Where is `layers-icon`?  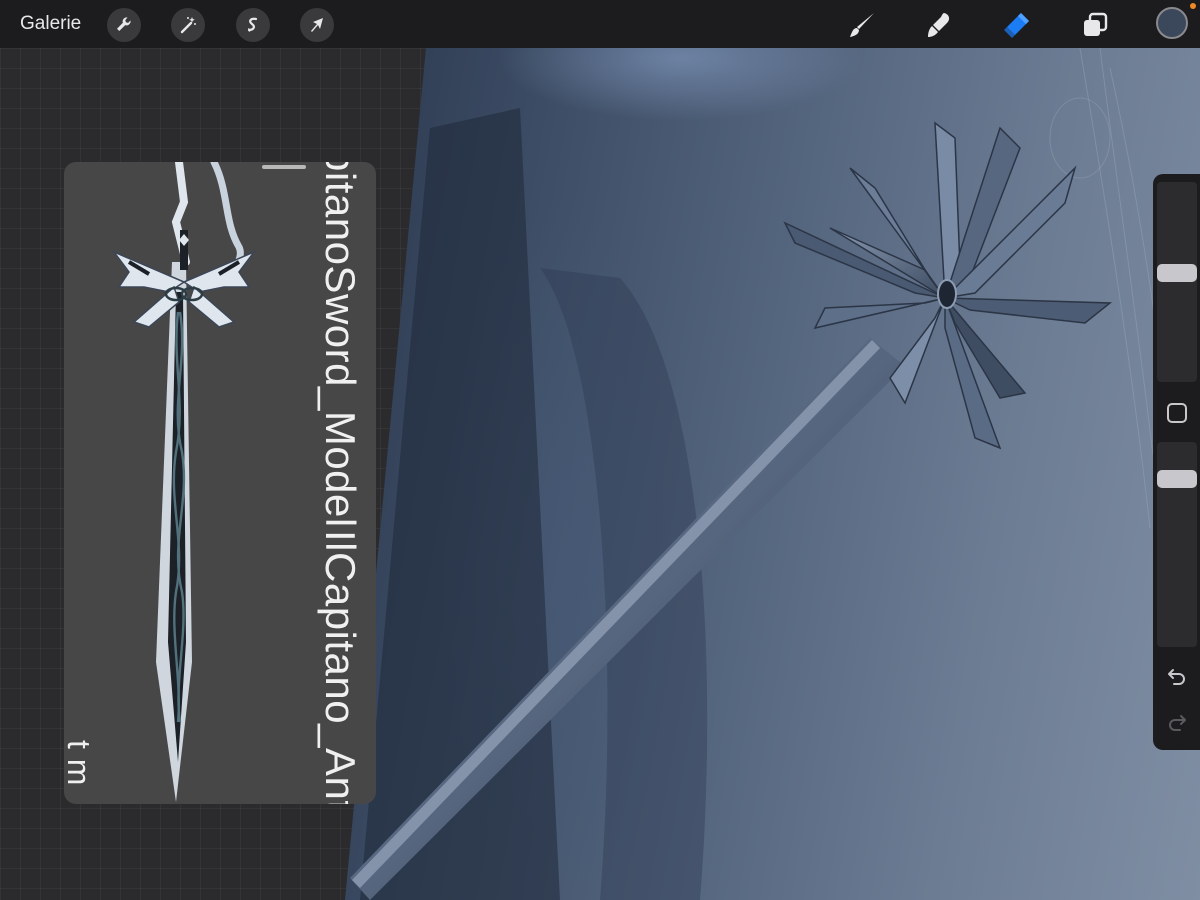 layers-icon is located at coordinates (1096, 24).